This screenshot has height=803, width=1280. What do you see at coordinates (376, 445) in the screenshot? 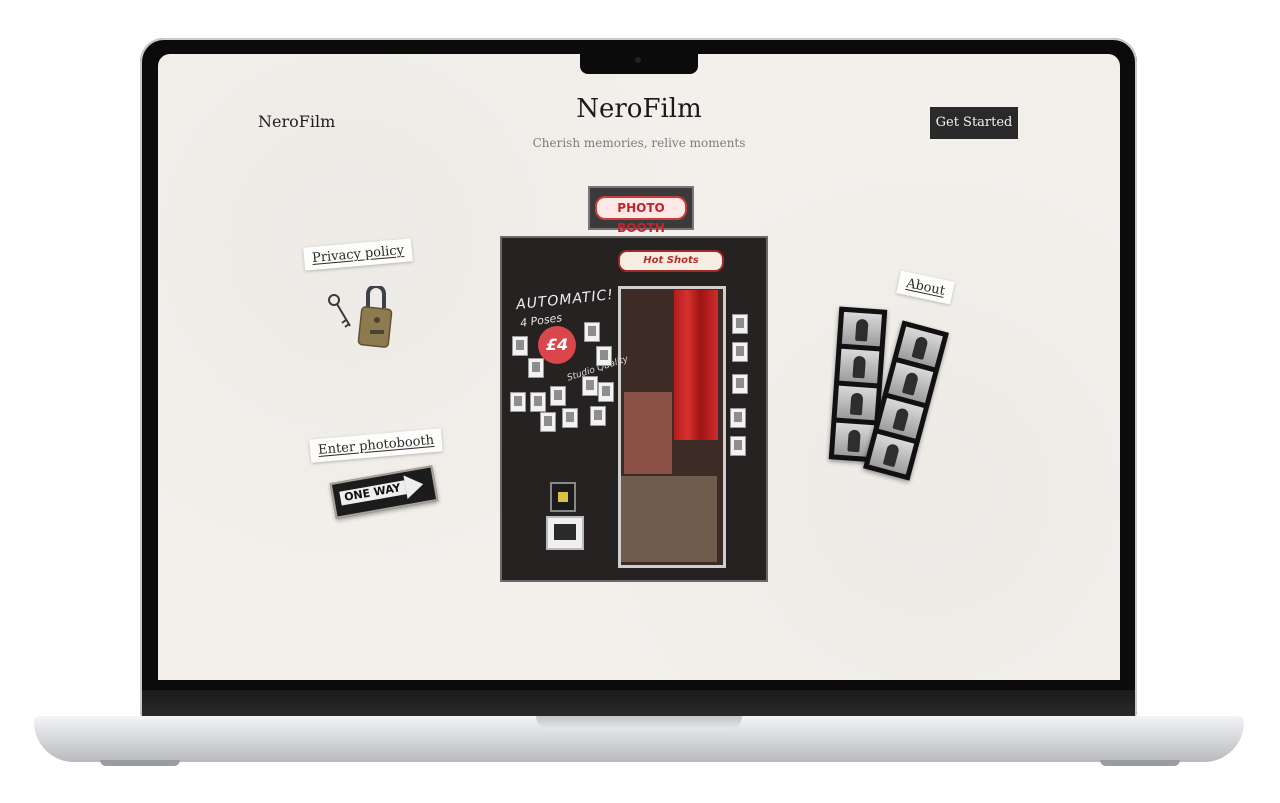
I see `enter-photobooth-link: Enter photobooth` at bounding box center [376, 445].